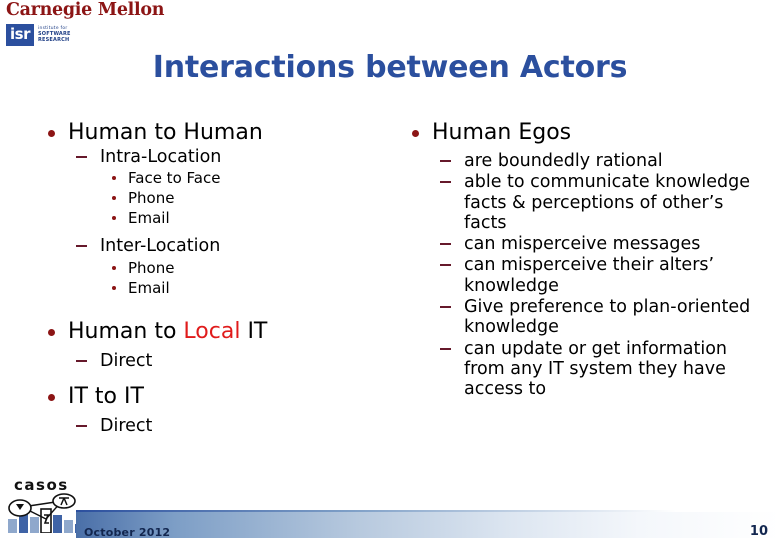  Describe the element at coordinates (53, 40) in the screenshot. I see `isr-subtitle-line3: RESEARCH` at that location.